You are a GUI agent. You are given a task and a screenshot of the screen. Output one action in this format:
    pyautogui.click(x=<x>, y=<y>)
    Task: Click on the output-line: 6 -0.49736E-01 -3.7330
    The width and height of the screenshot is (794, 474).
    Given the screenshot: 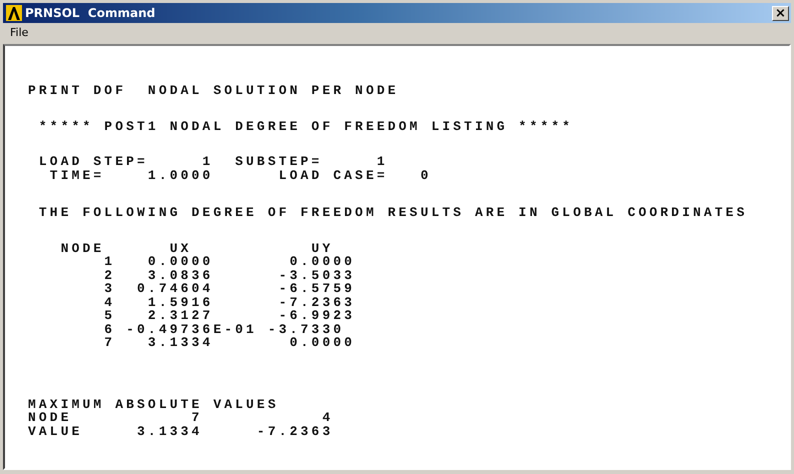 What is the action you would take?
    pyautogui.click(x=224, y=329)
    